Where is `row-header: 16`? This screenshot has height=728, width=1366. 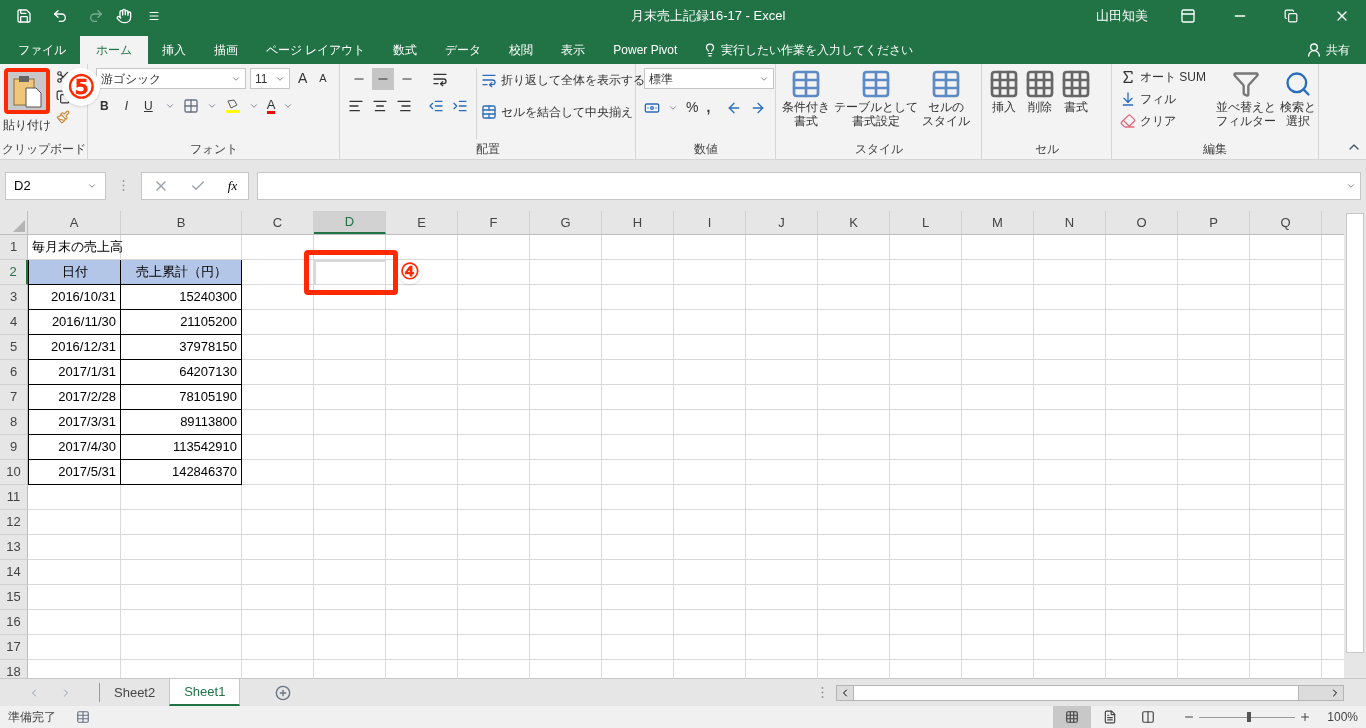
row-header: 16 is located at coordinates (14, 622).